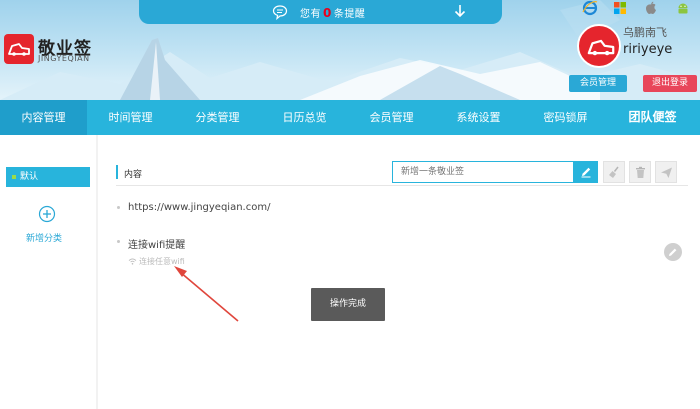  I want to click on nav-item-content: 内容管理, so click(43, 117).